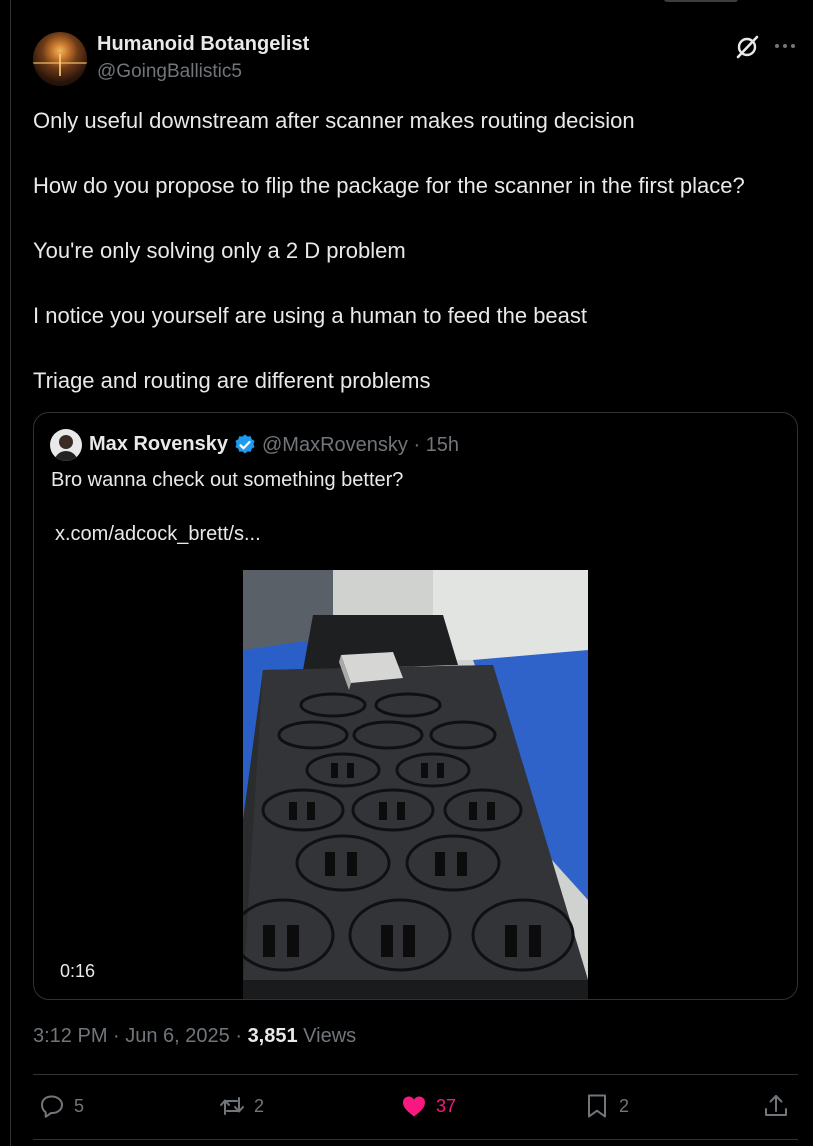  What do you see at coordinates (158, 444) in the screenshot?
I see `quoted-author-name: Max Rovensky` at bounding box center [158, 444].